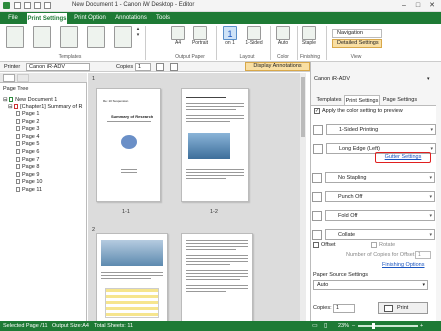 This screenshot has width=441, height=331. What do you see at coordinates (128, 145) in the screenshot?
I see `page-thumbnail-1: Re: 10 Suspension Summary of Research` at bounding box center [128, 145].